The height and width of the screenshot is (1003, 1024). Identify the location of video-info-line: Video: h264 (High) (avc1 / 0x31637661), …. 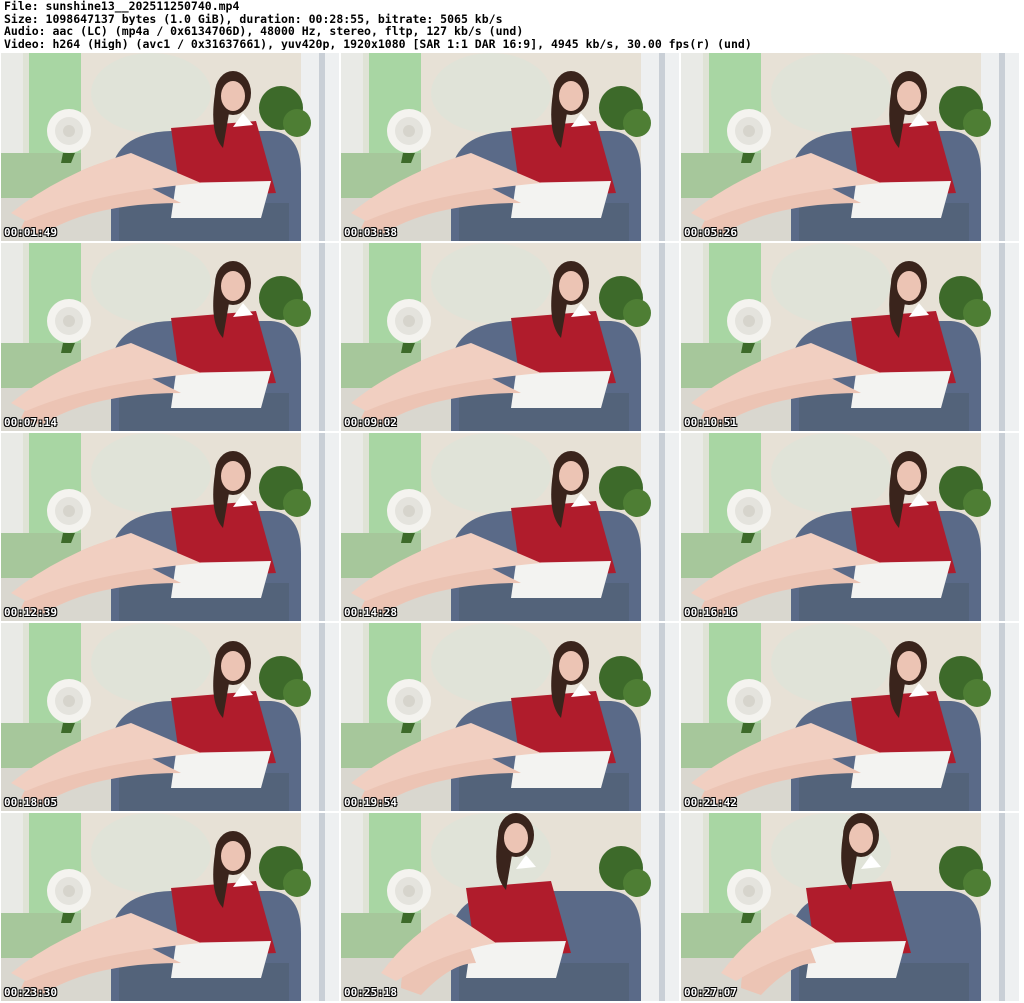
(378, 43).